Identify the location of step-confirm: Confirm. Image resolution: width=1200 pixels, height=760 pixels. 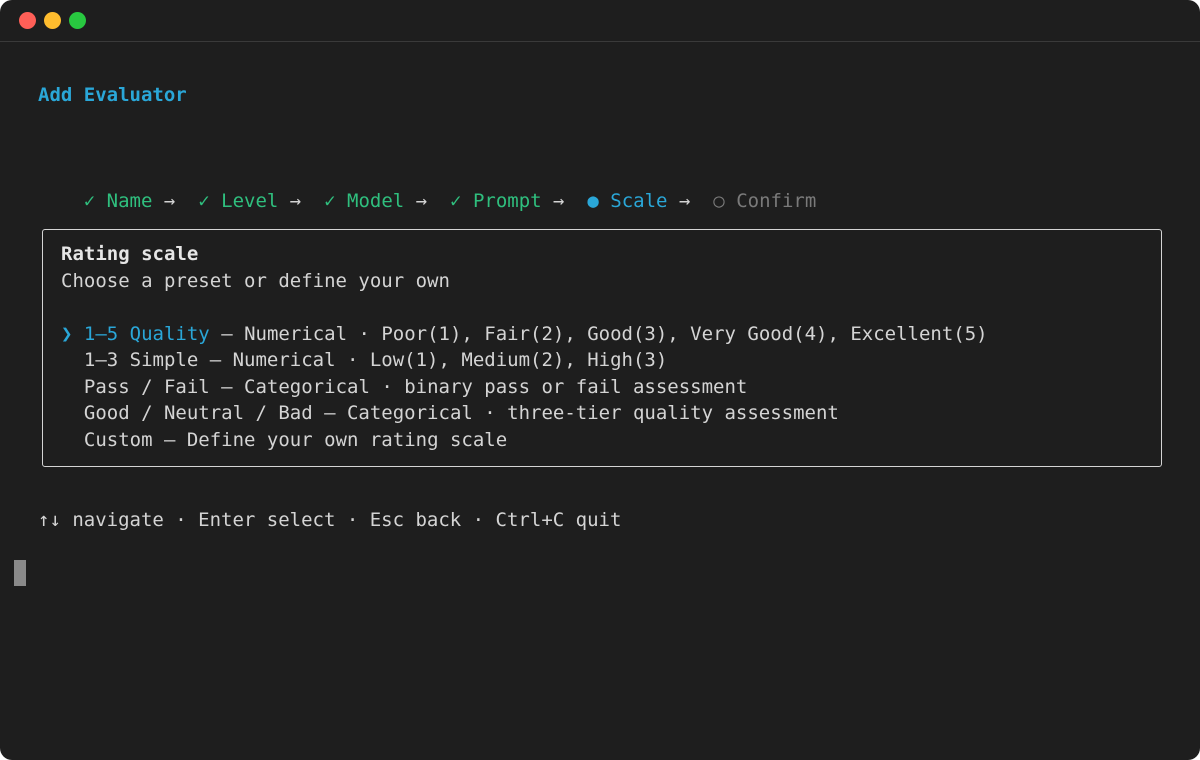
(776, 201).